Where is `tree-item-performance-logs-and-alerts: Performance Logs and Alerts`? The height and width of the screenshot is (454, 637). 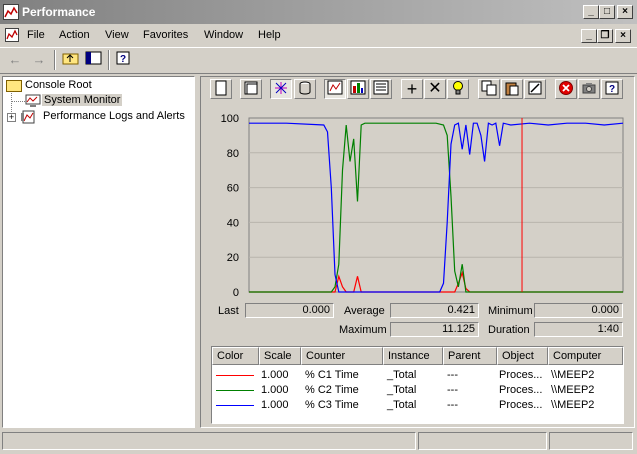 tree-item-performance-logs-and-alerts: Performance Logs and Alerts is located at coordinates (114, 116).